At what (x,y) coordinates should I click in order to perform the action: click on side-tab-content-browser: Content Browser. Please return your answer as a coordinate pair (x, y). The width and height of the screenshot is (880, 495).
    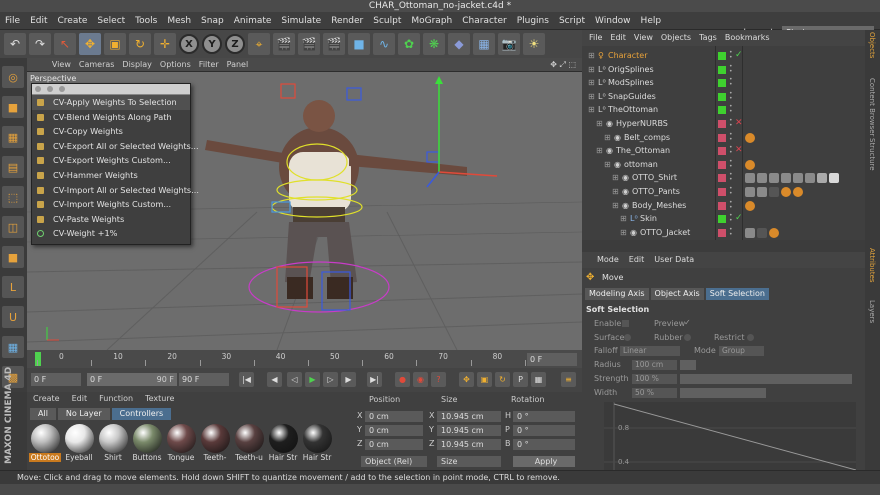
    Looking at the image, I should click on (872, 107).